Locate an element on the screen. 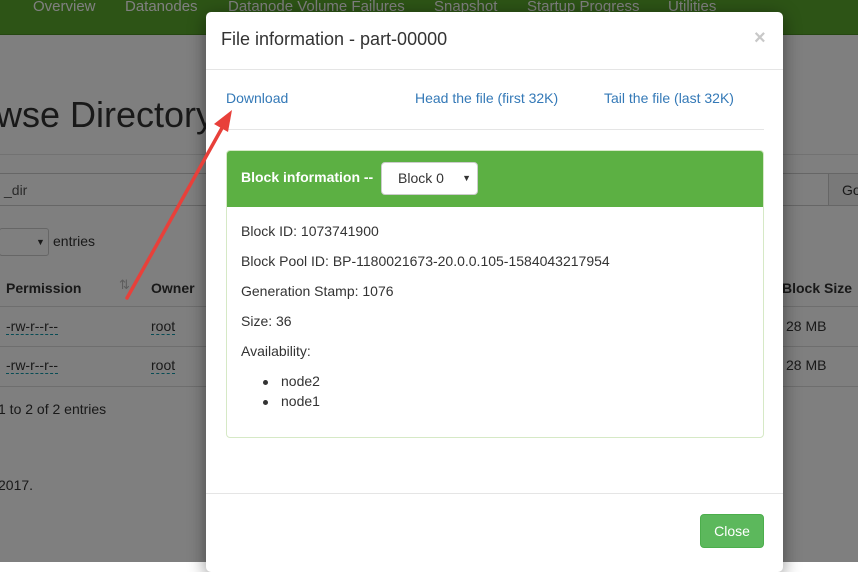  chevron-down-icon: ▼ is located at coordinates (466, 178).